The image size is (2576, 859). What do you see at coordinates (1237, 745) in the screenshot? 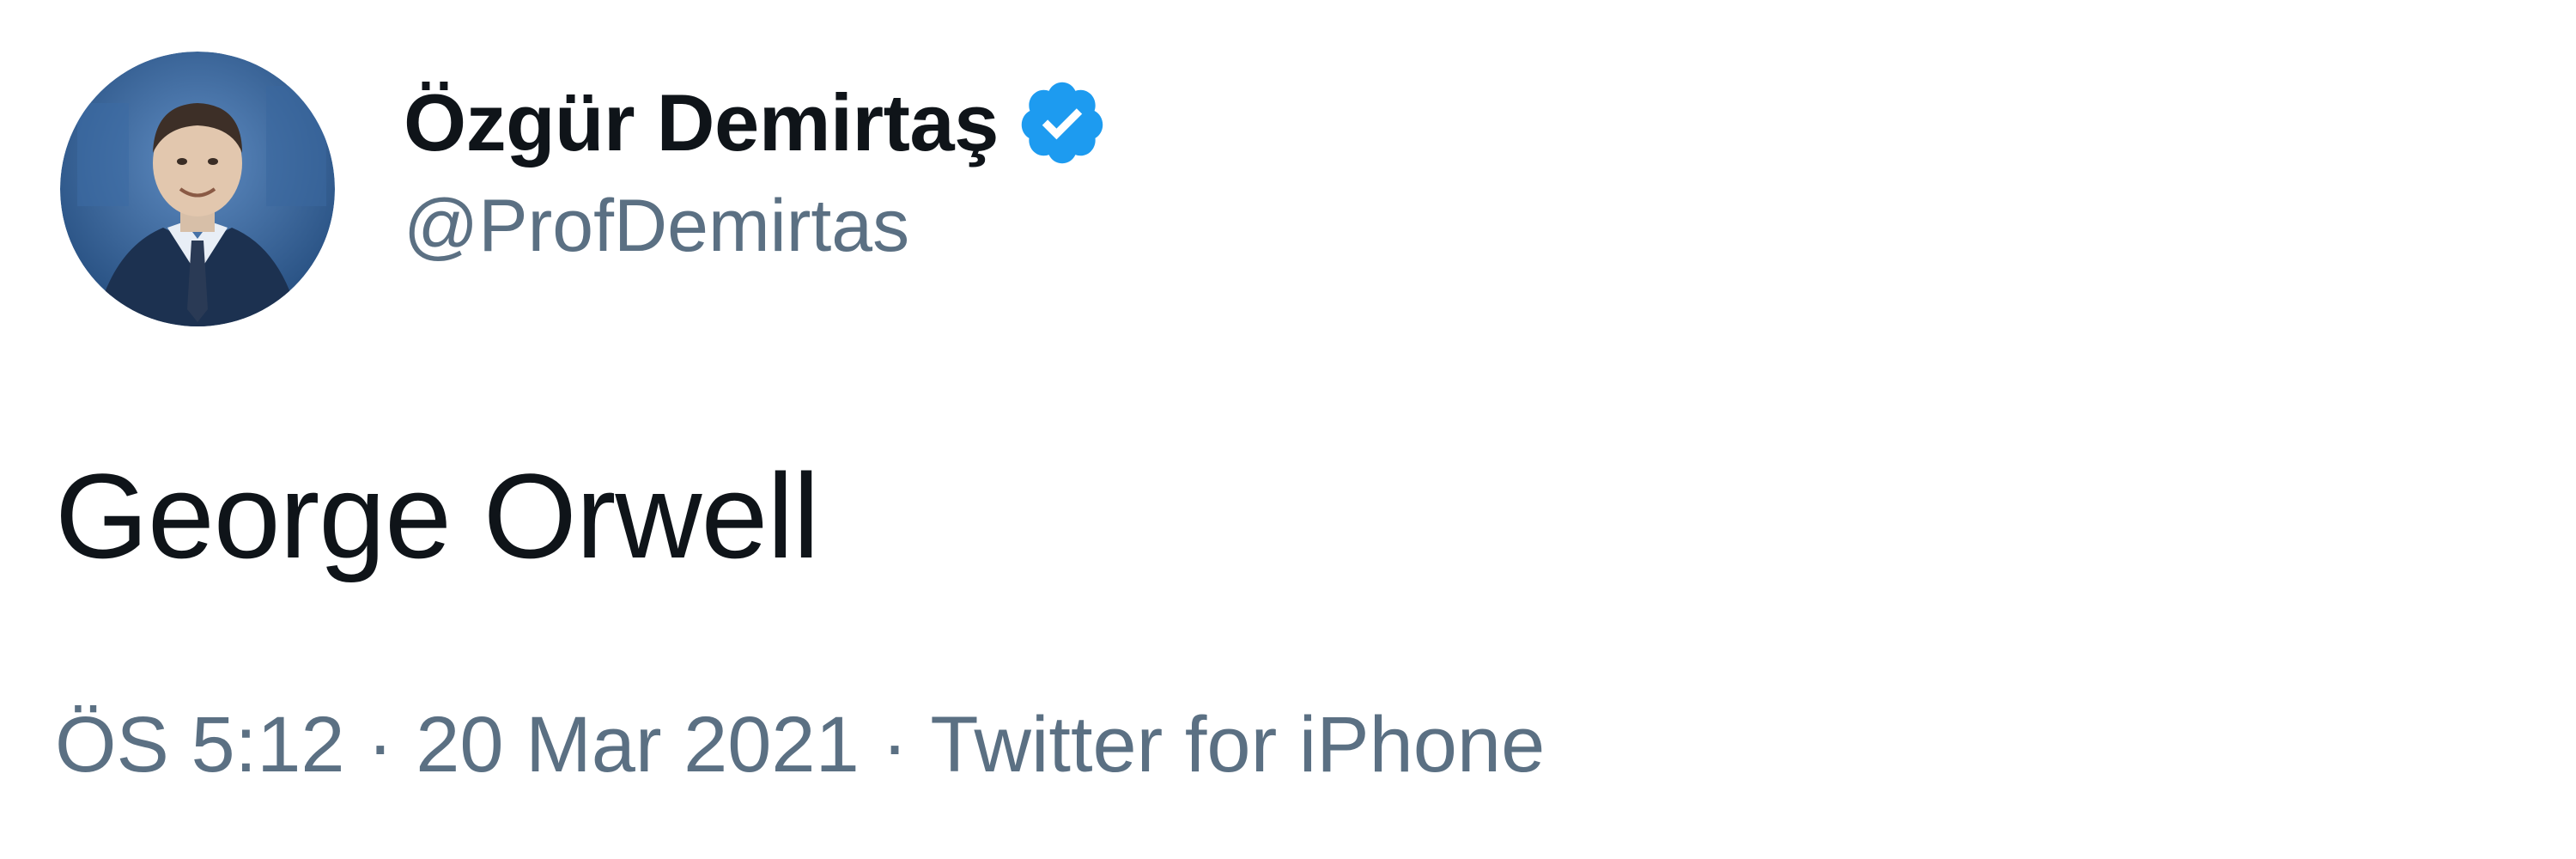
I see `tweet-source: Twitter for iPhone` at bounding box center [1237, 745].